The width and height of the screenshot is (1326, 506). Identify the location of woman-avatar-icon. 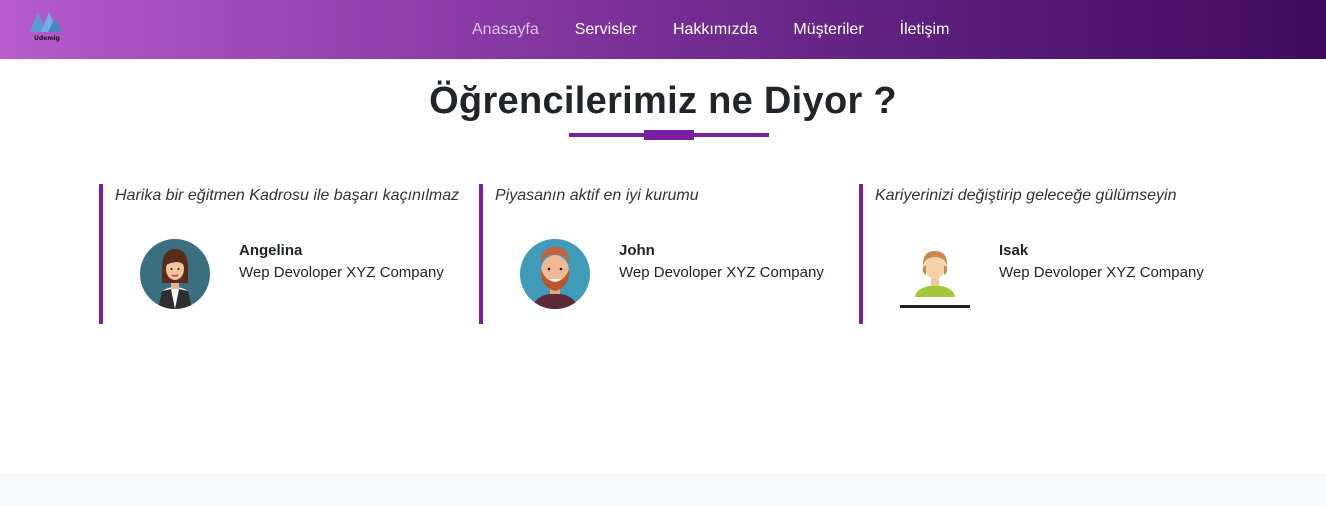
(175, 274).